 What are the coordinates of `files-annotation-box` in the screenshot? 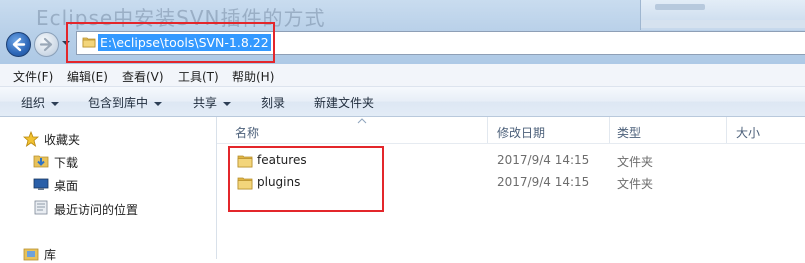 It's located at (306, 179).